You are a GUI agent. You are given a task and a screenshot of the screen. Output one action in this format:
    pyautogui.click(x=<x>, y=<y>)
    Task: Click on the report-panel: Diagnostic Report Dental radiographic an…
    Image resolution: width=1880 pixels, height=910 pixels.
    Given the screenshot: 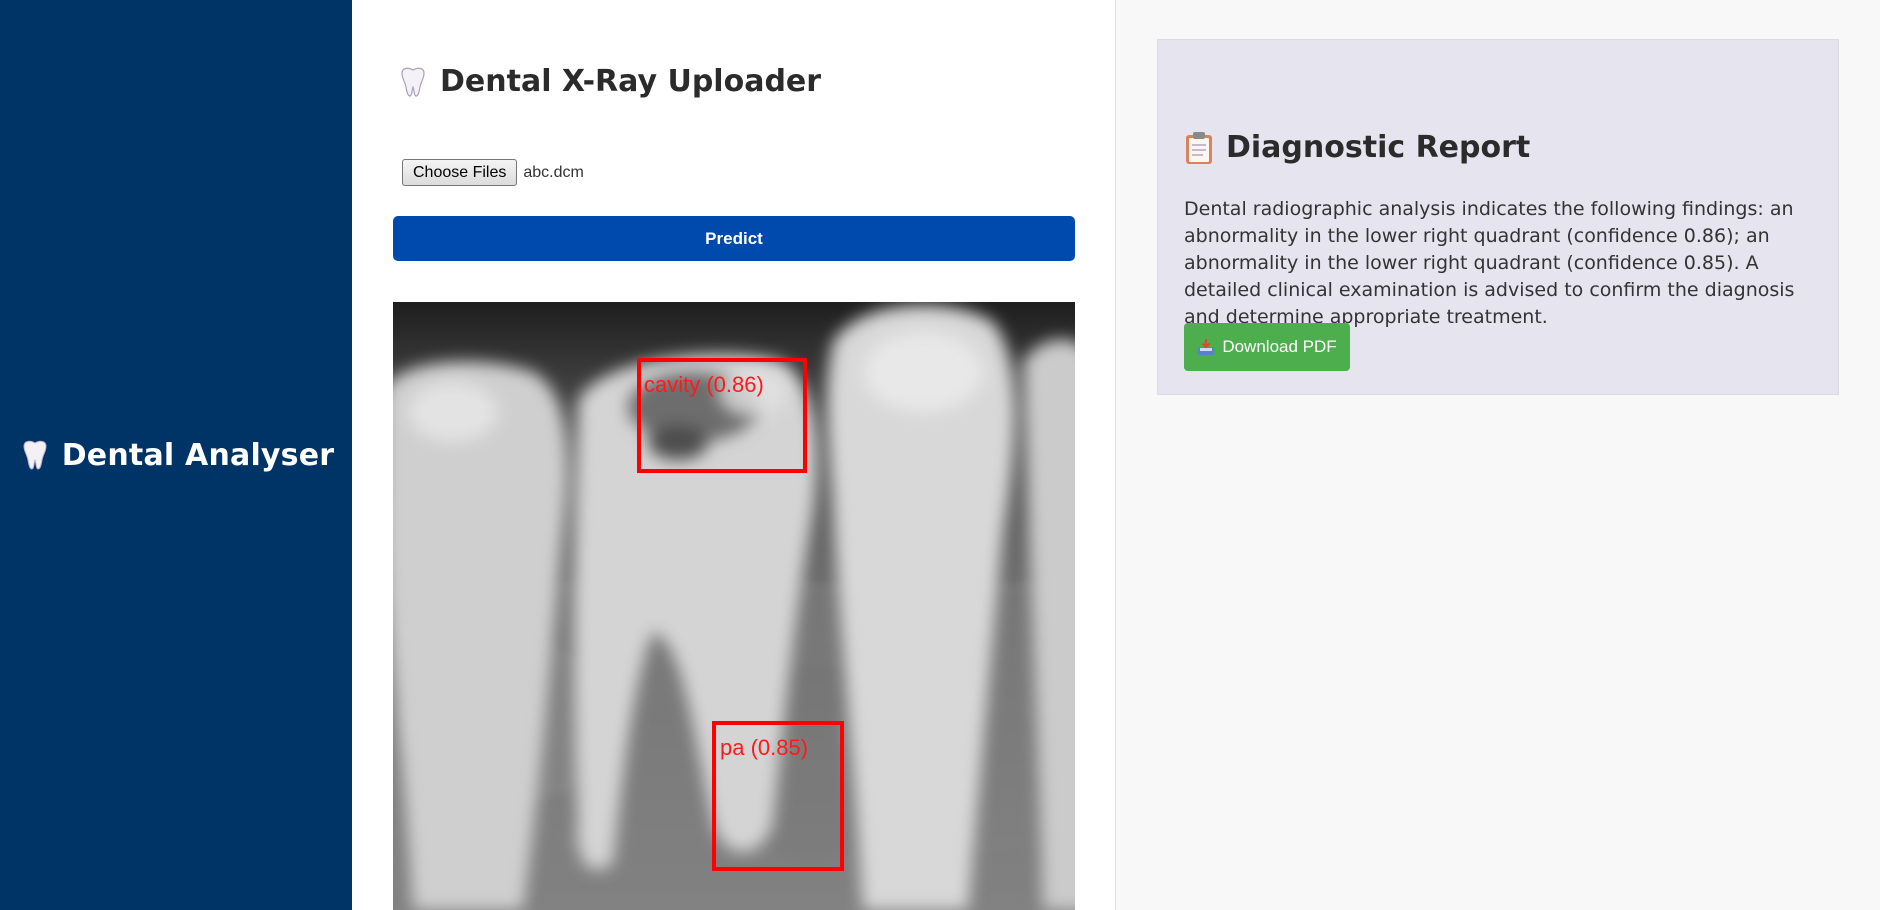 What is the action you would take?
    pyautogui.click(x=1498, y=217)
    